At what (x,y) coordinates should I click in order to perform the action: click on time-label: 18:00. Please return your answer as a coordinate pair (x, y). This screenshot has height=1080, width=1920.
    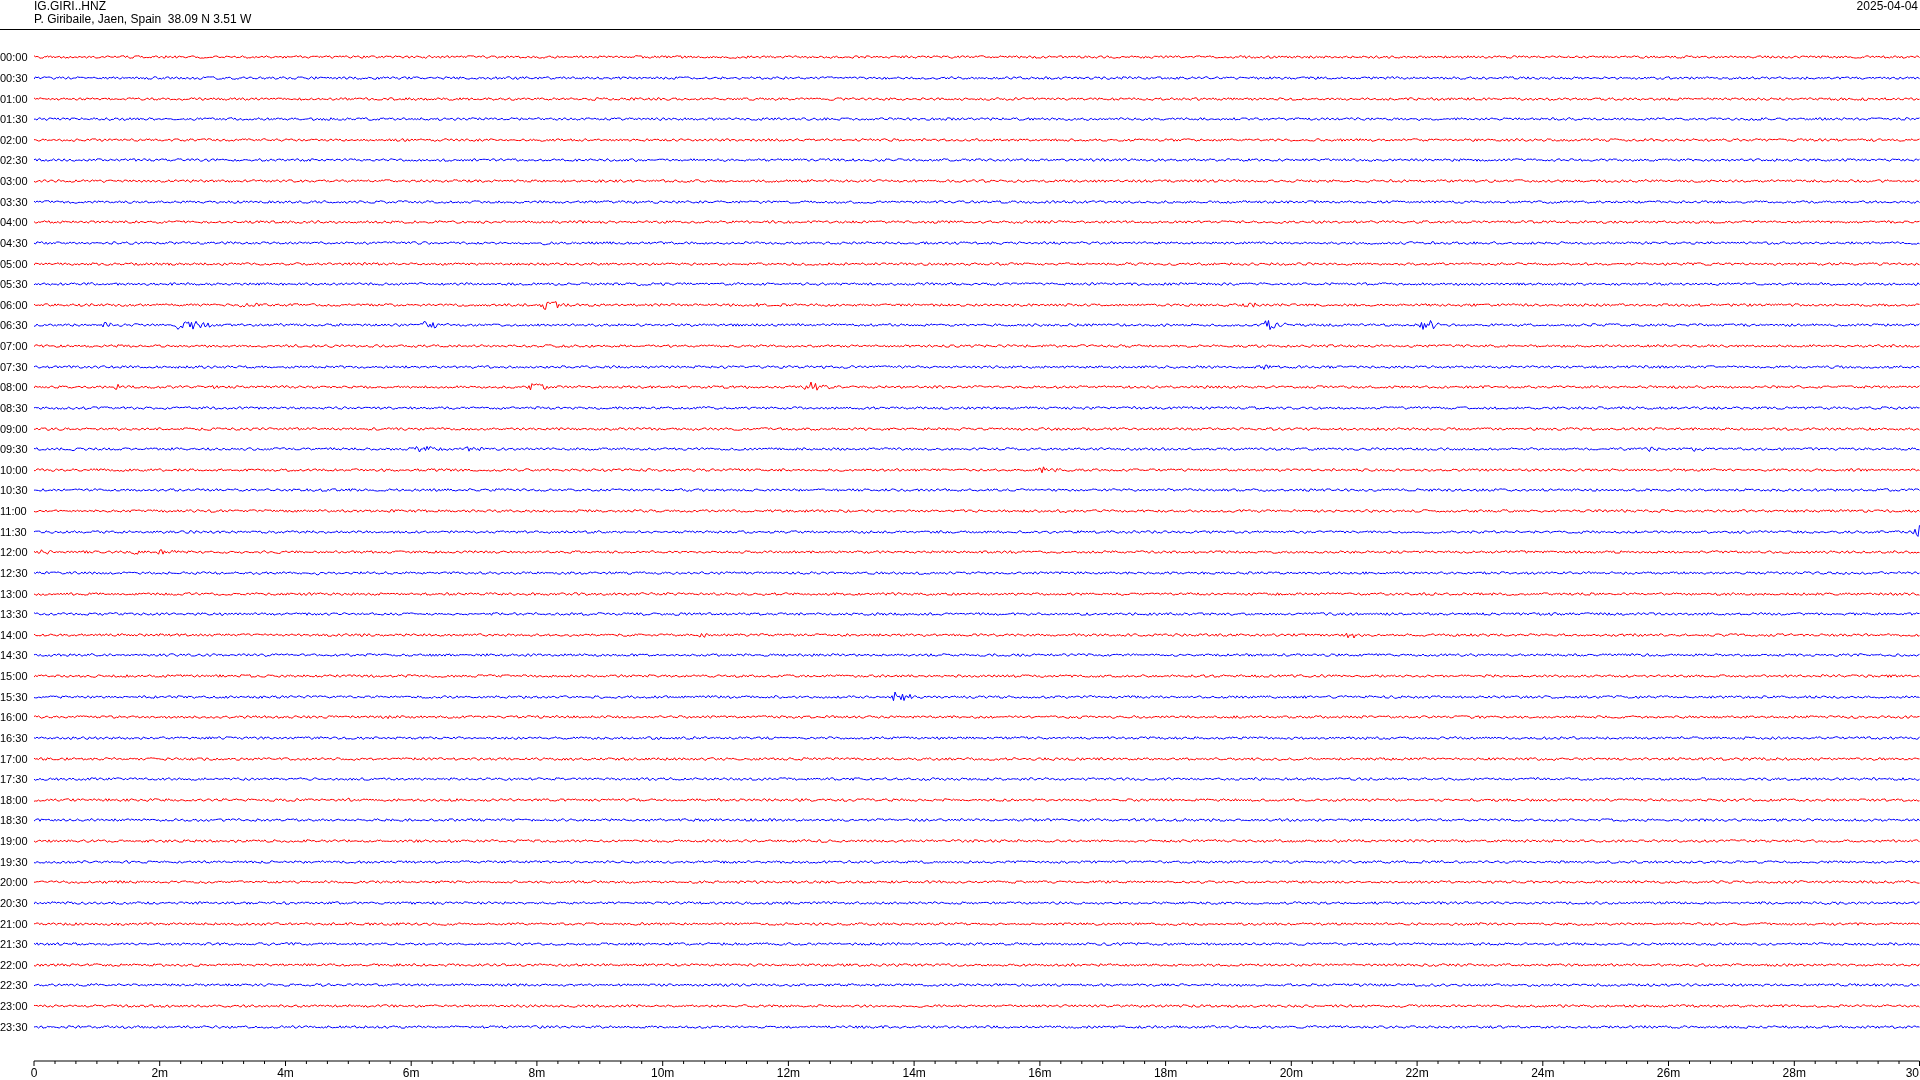
    Looking at the image, I should click on (14, 799).